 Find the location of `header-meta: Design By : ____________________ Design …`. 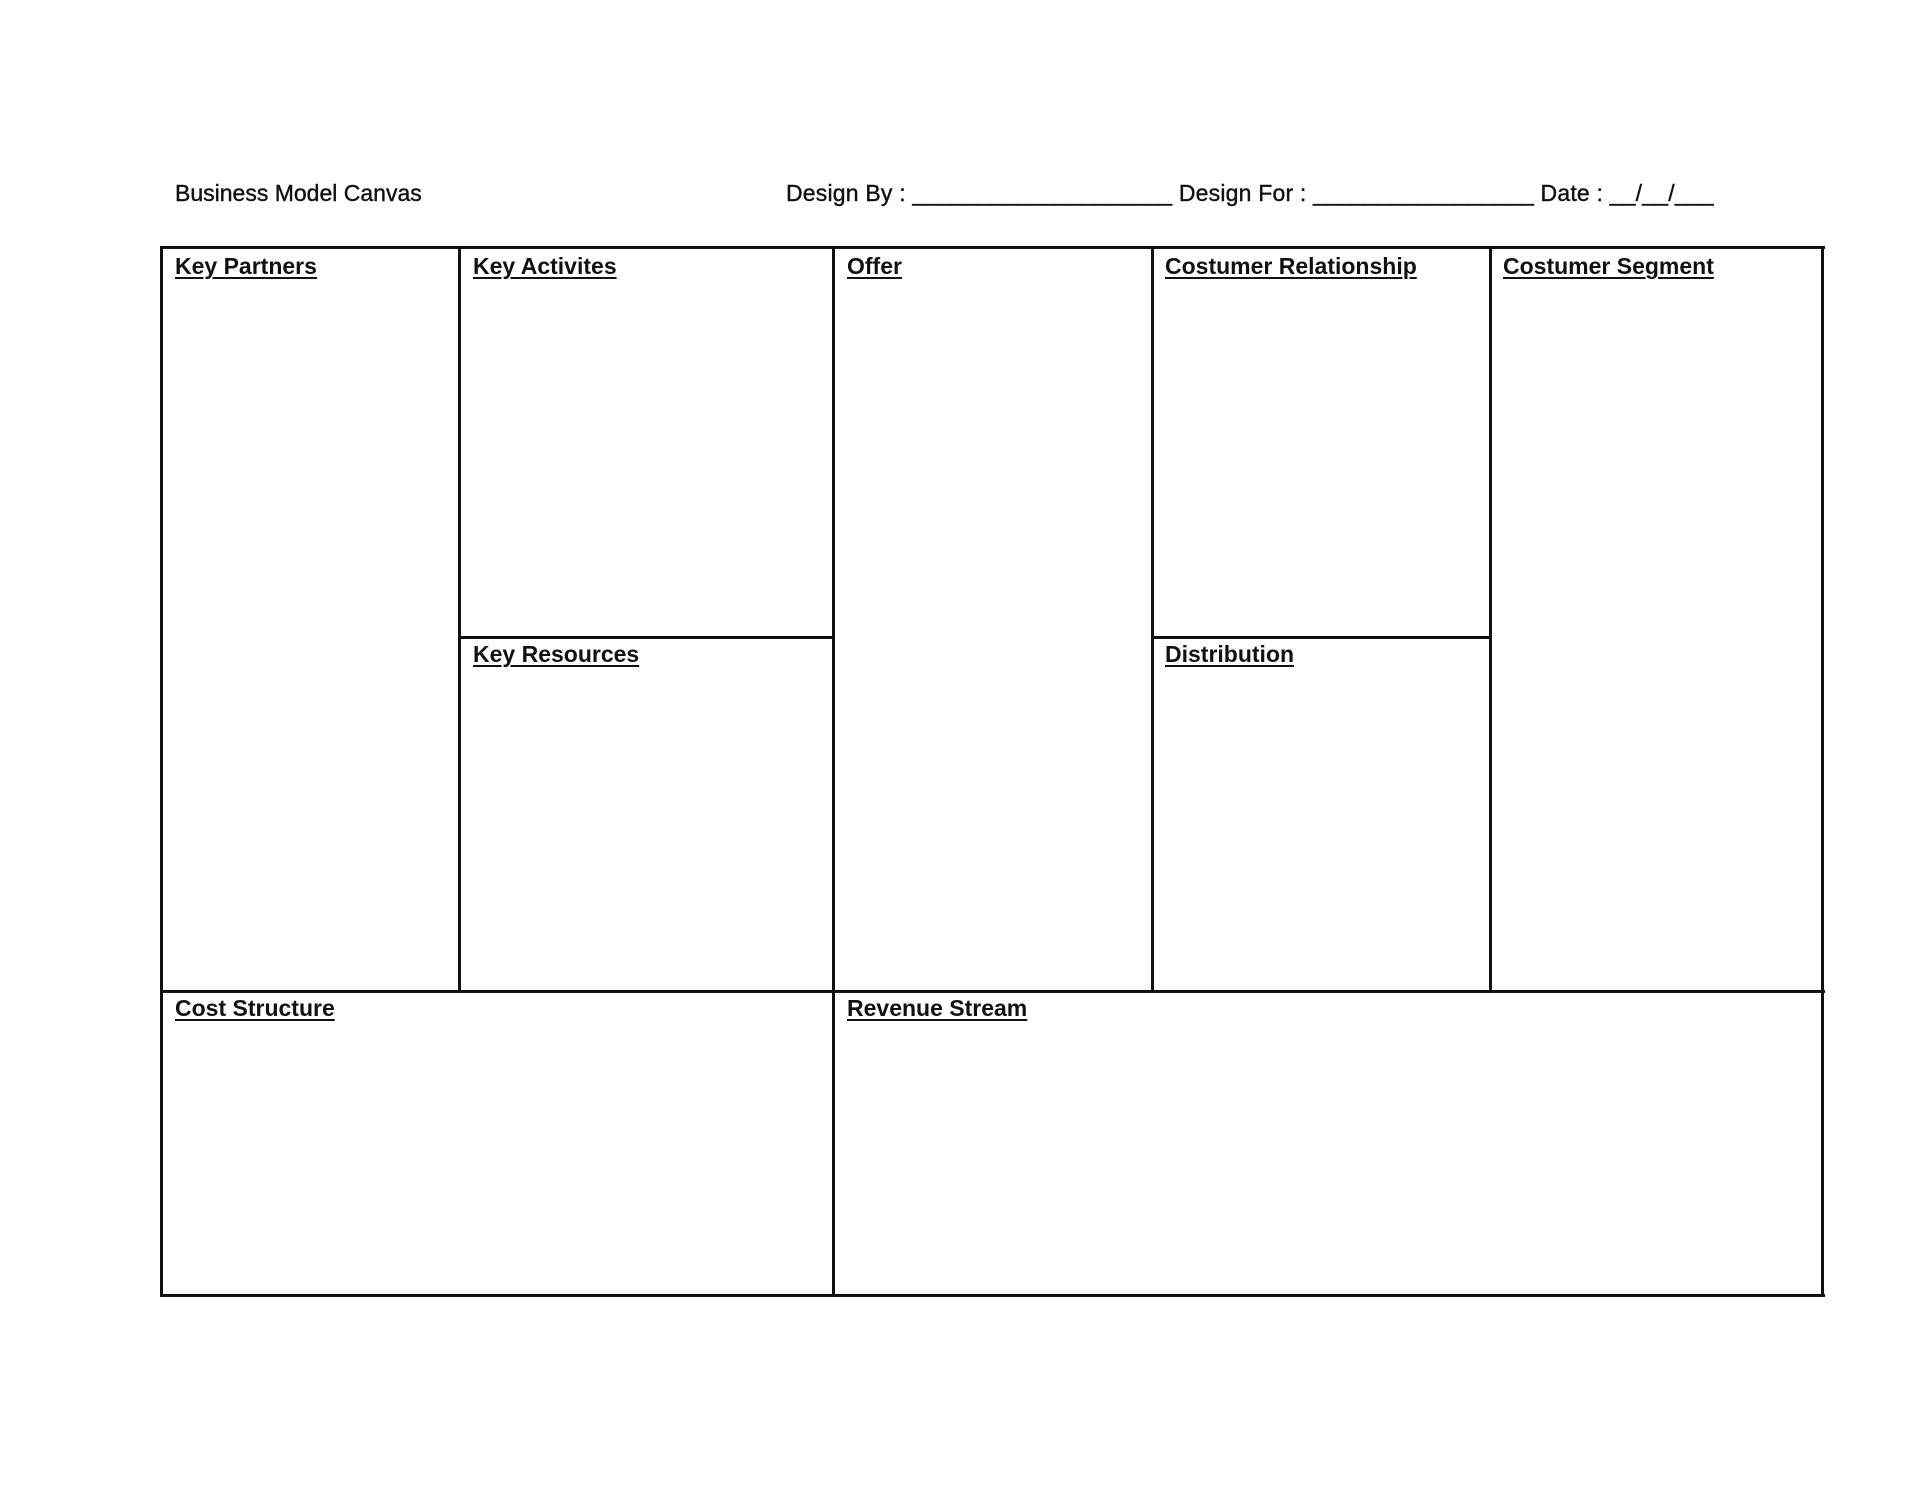

header-meta: Design By : ____________________ Design … is located at coordinates (1250, 193).